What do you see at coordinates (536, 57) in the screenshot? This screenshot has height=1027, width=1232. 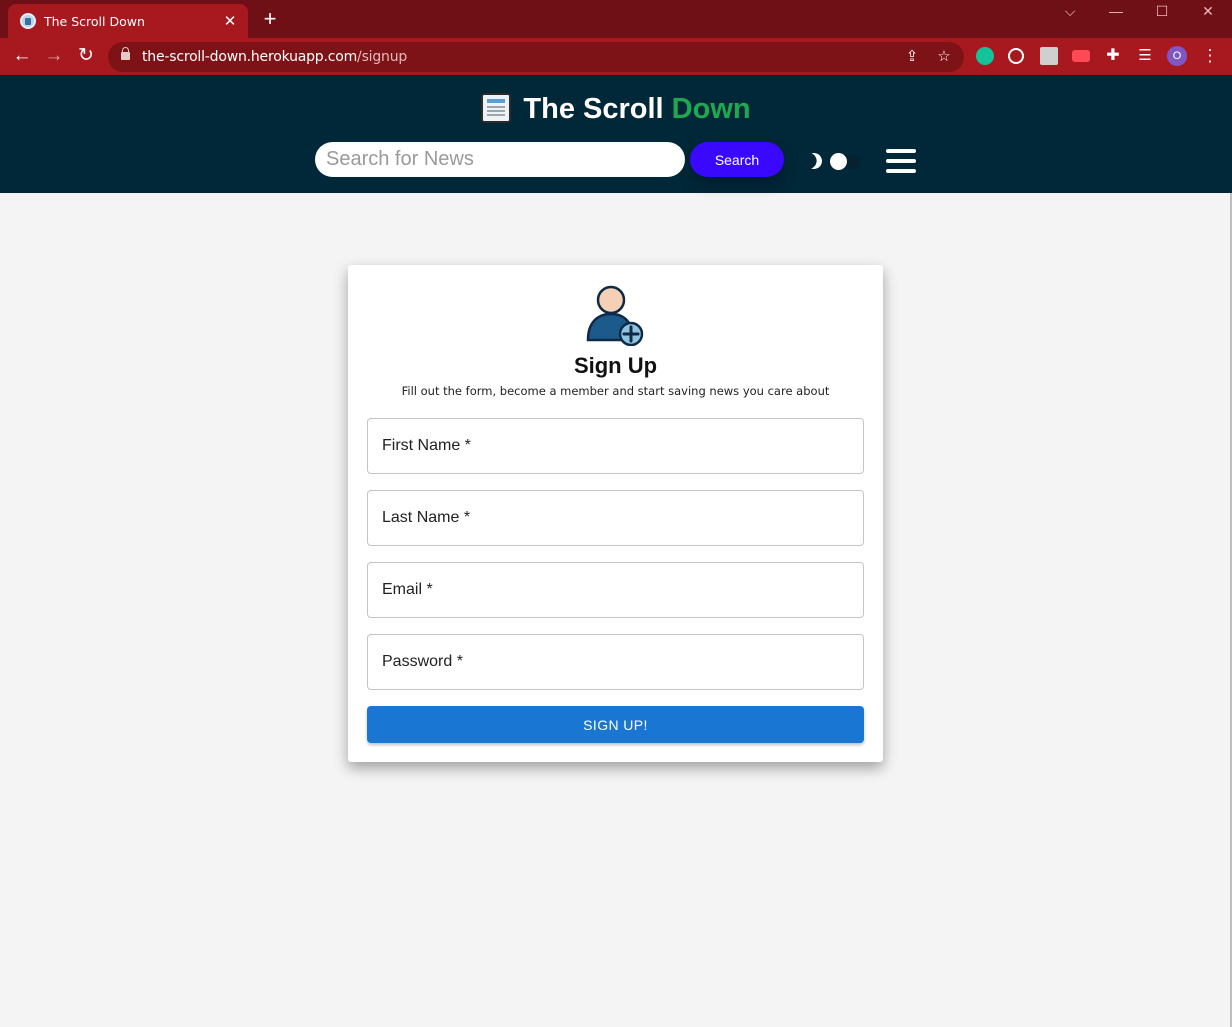 I see `address-bar: the-scroll-down.herokuapp.com/signup ⇪ ☆` at bounding box center [536, 57].